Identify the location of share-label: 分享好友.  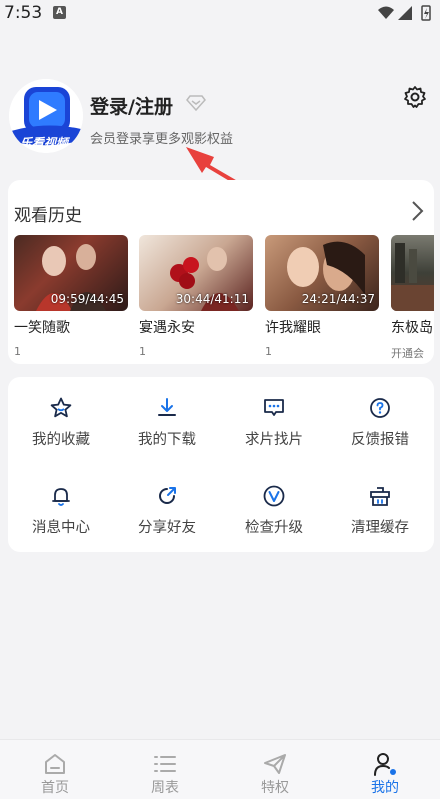
(167, 528).